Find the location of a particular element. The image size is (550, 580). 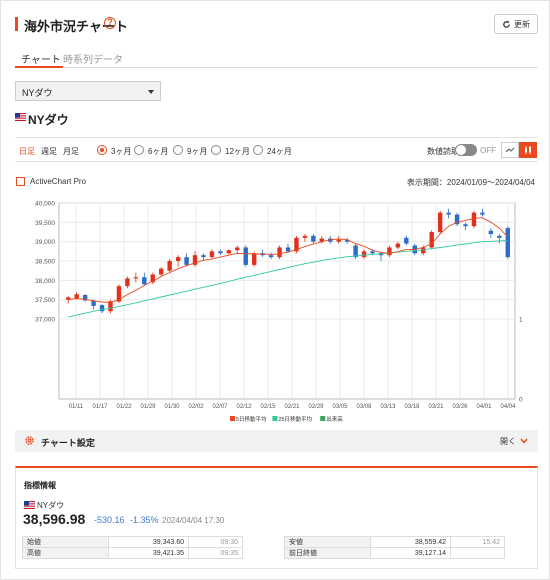

chart-settings-label: チャート設定 is located at coordinates (68, 443).